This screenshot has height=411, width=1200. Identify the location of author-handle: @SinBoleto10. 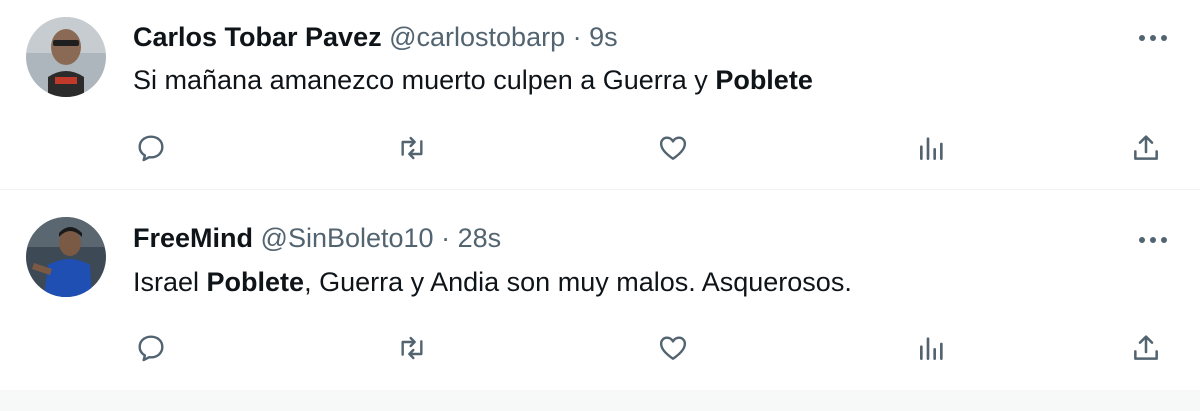
(347, 238).